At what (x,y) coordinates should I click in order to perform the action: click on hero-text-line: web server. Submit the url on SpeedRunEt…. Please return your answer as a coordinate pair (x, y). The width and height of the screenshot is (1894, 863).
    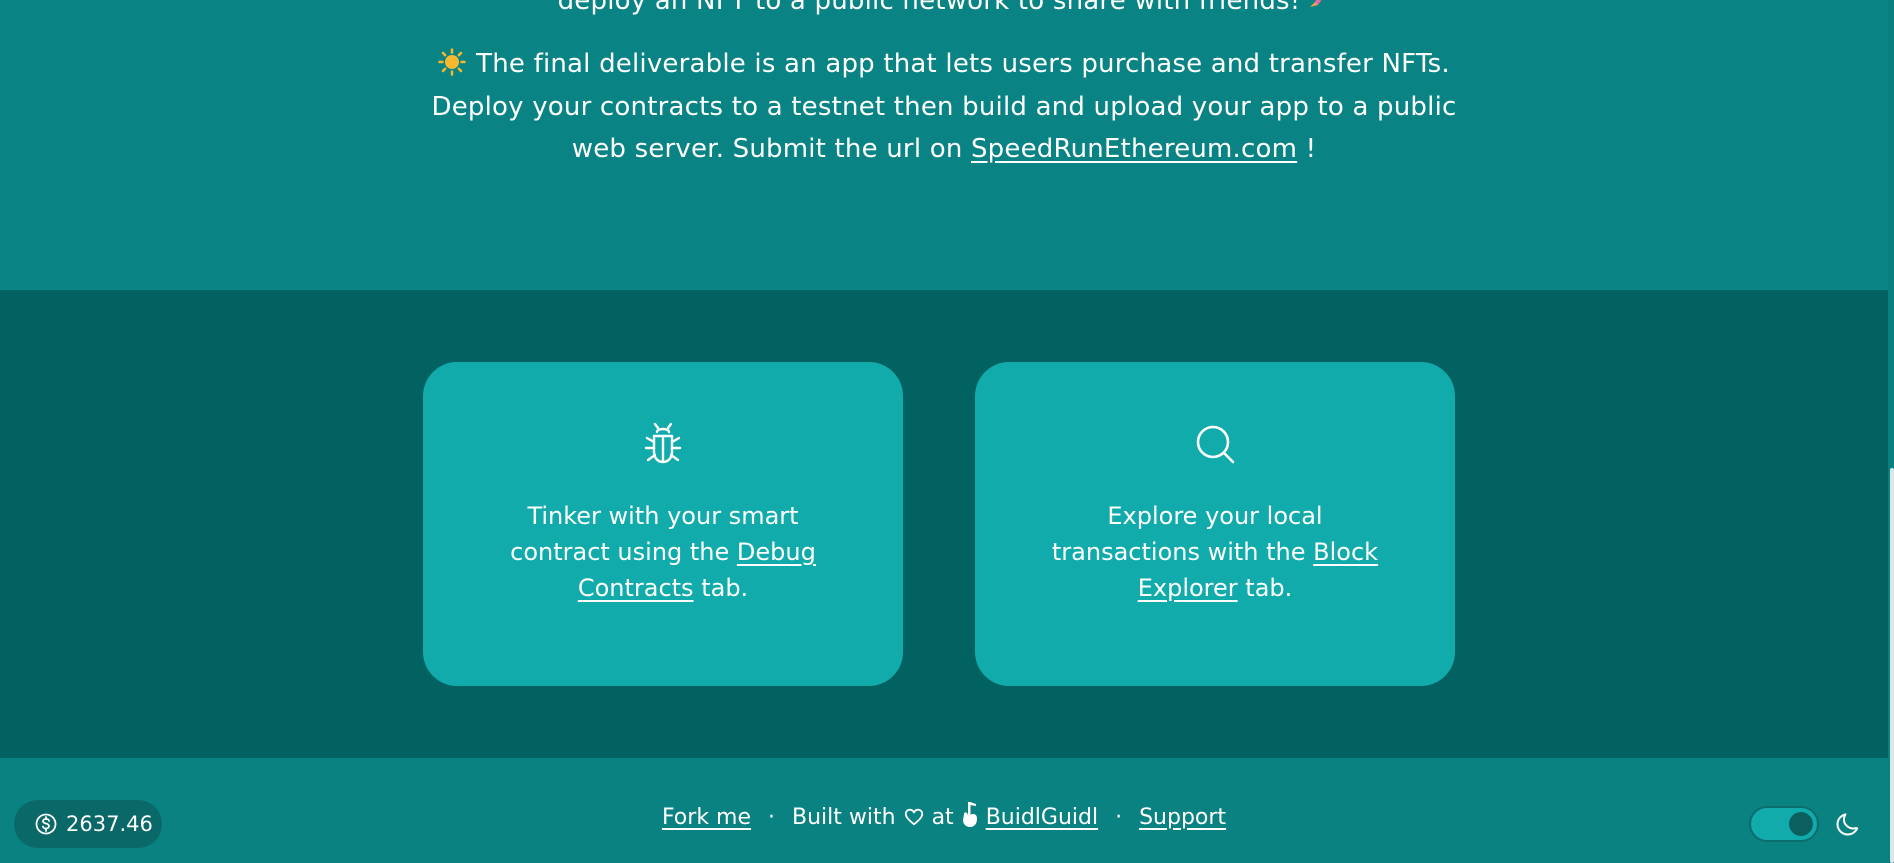
    Looking at the image, I should click on (944, 149).